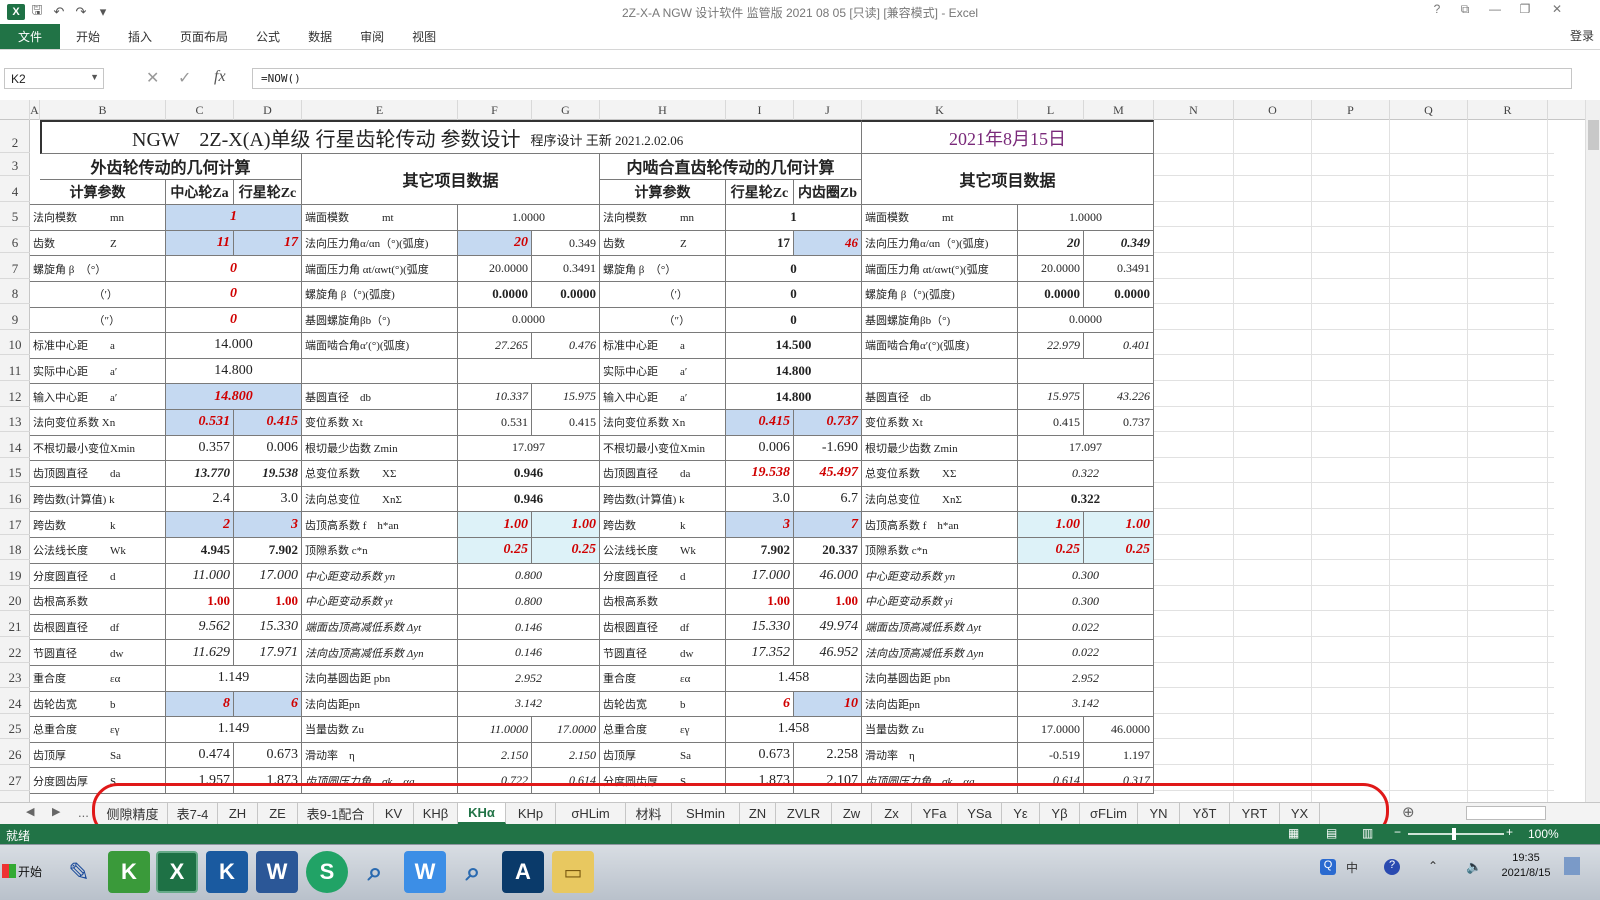 The image size is (1600, 900). I want to click on enter-icon: ✓, so click(184, 78).